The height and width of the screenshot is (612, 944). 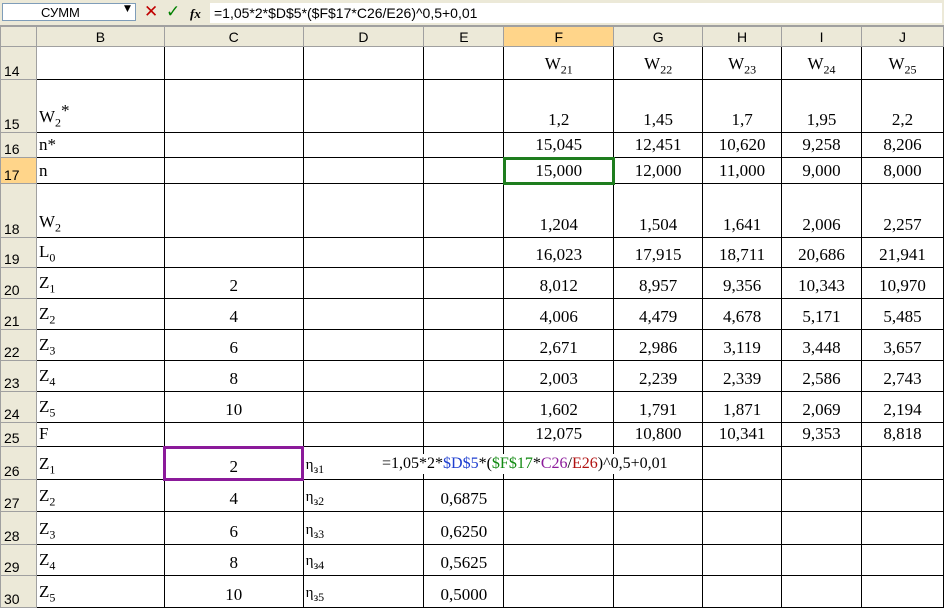 What do you see at coordinates (821, 252) in the screenshot?
I see `cell-i19: 20,686` at bounding box center [821, 252].